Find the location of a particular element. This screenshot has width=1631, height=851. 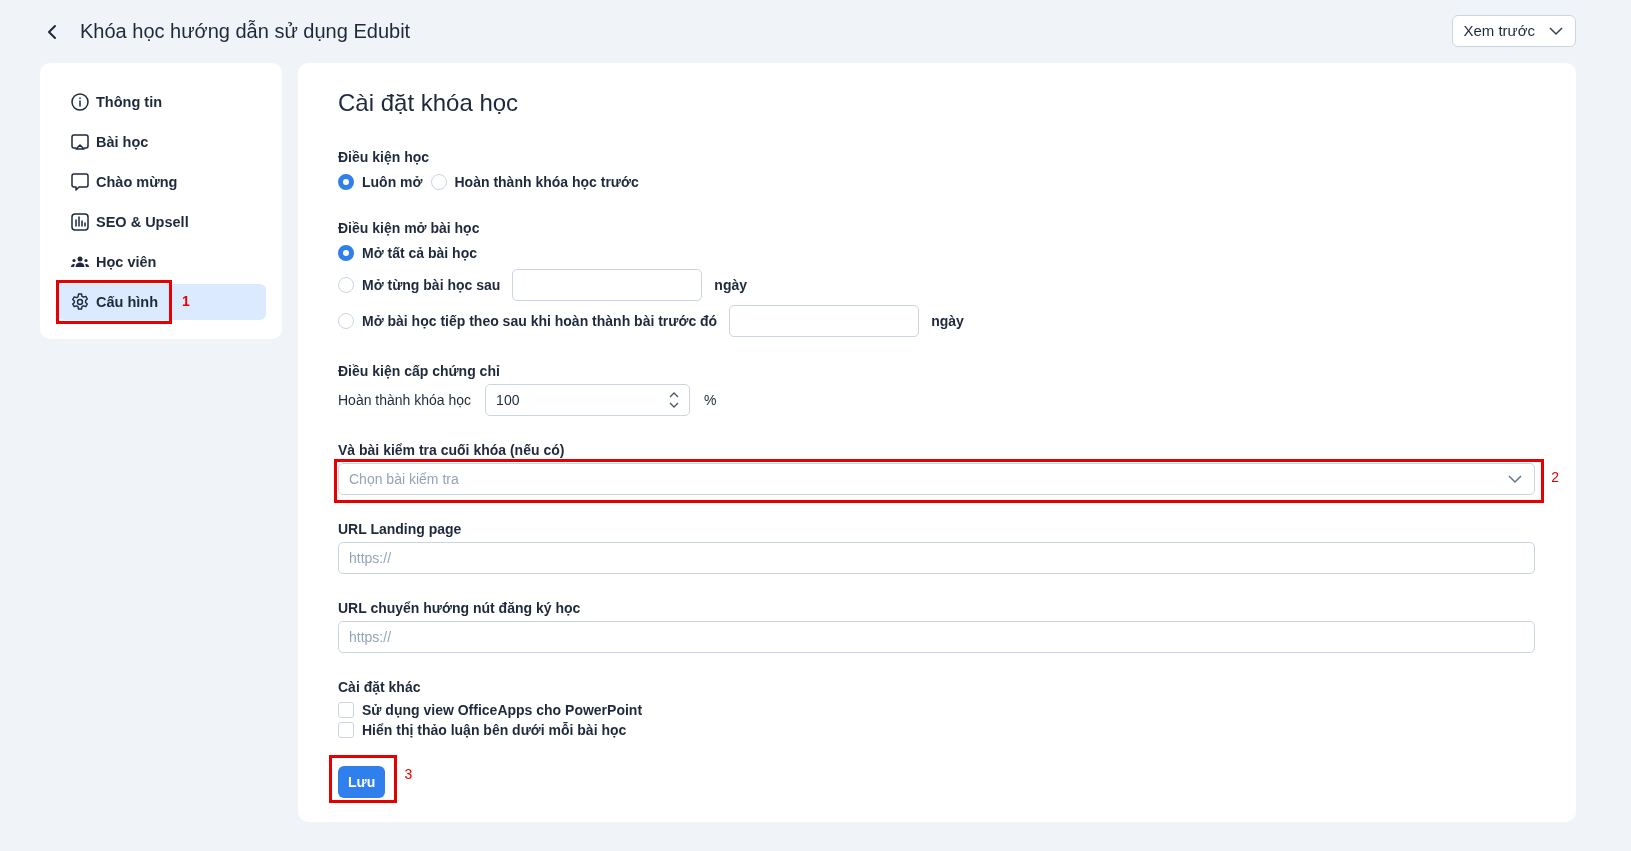

number-input: 100 is located at coordinates (588, 400).